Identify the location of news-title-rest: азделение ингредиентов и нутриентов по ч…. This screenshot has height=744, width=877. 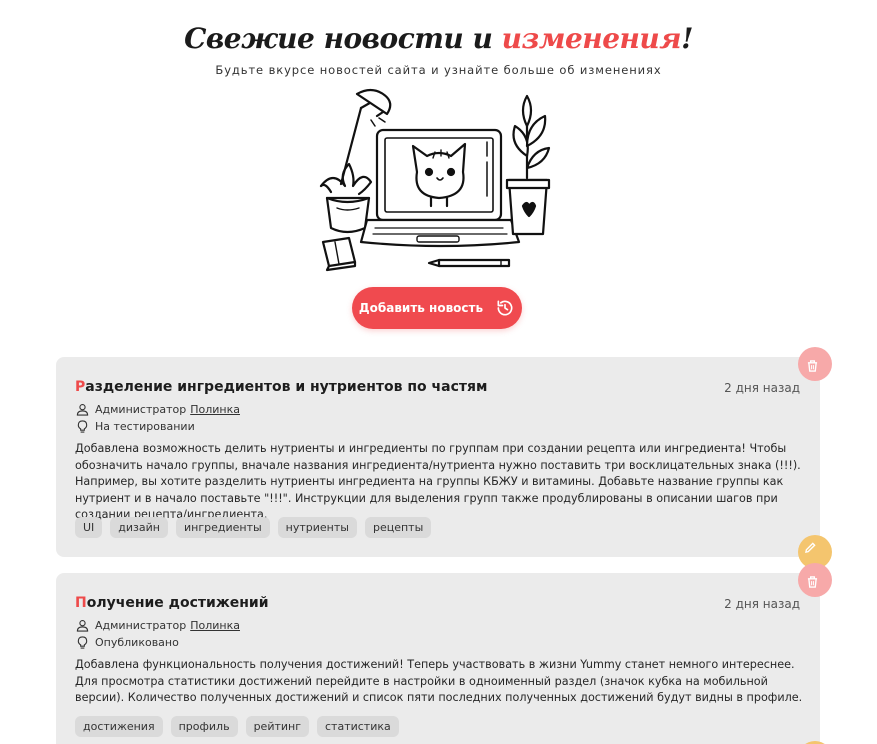
(286, 387).